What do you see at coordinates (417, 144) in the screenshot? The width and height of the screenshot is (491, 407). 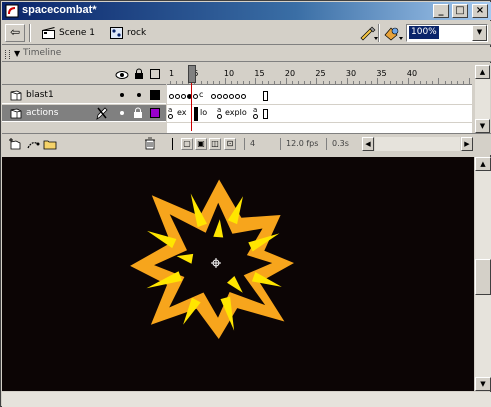 I see `timeline-hscroll-track` at bounding box center [417, 144].